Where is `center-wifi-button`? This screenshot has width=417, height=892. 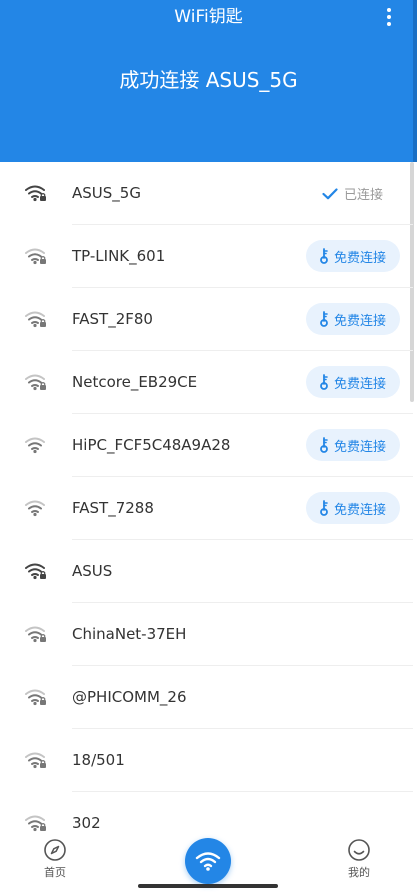 center-wifi-button is located at coordinates (208, 861).